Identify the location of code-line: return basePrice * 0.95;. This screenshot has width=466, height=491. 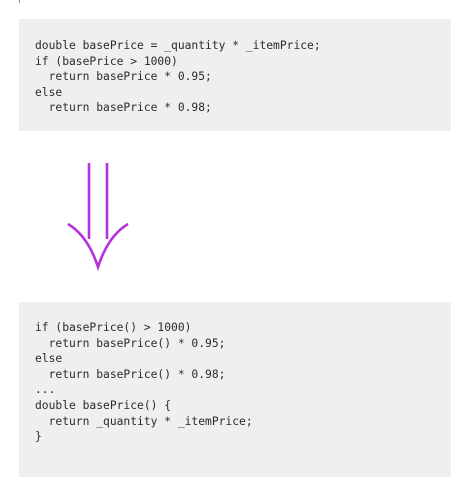
(123, 77).